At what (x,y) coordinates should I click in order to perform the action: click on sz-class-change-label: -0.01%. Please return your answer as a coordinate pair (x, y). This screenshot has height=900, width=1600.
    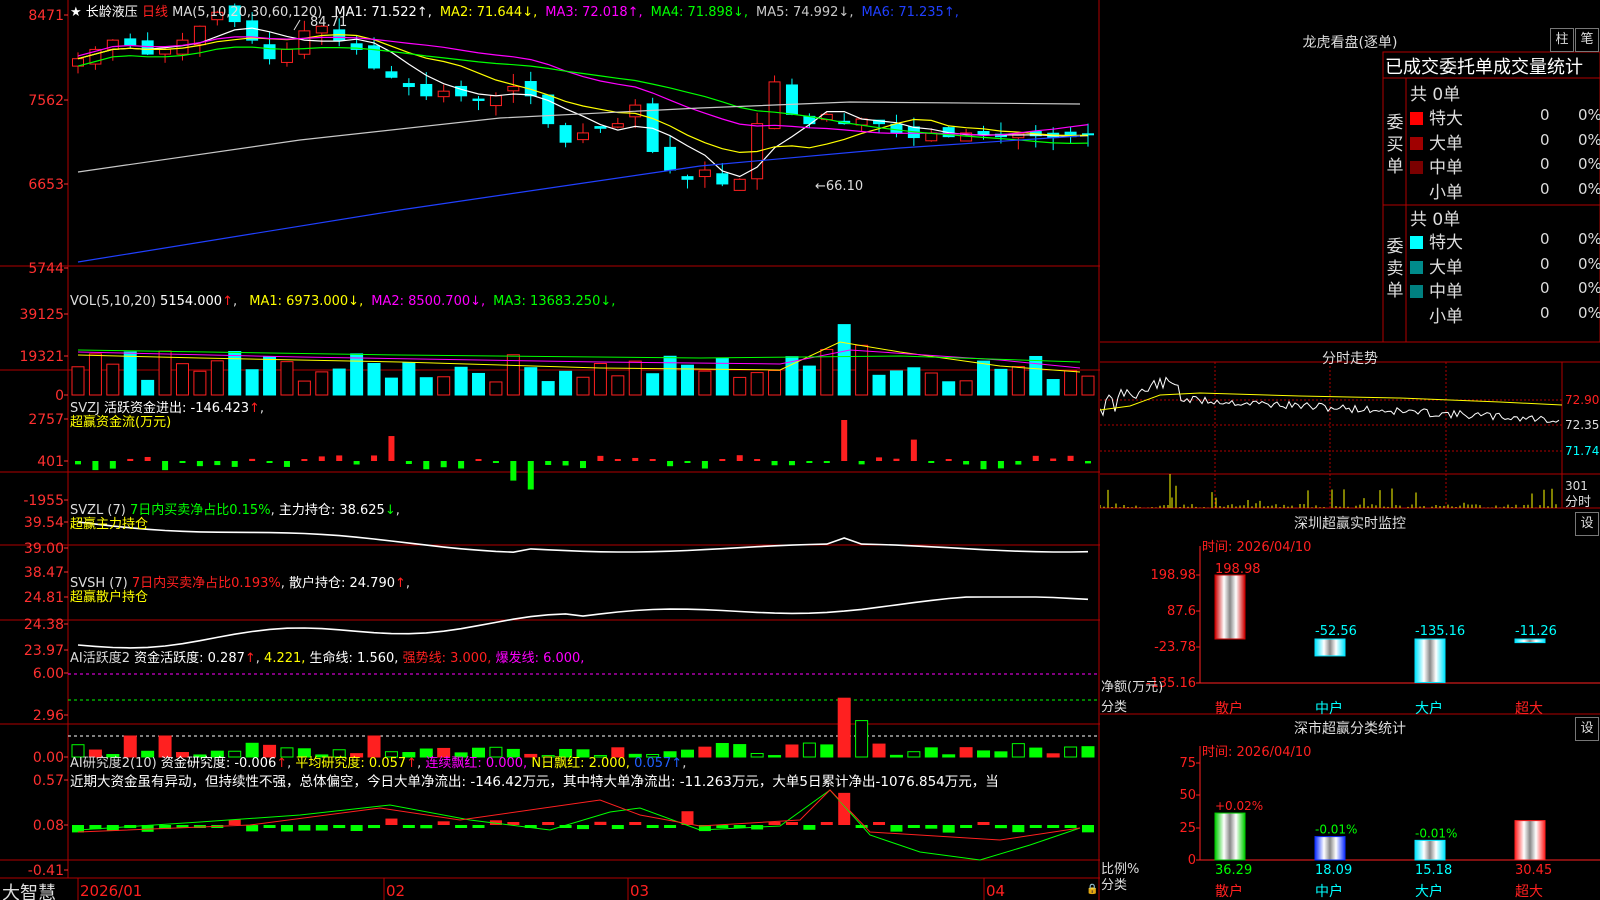
    Looking at the image, I should click on (1436, 833).